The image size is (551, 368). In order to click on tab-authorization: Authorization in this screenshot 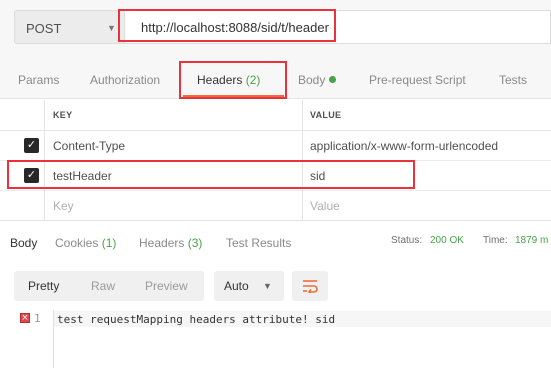, I will do `click(125, 80)`.